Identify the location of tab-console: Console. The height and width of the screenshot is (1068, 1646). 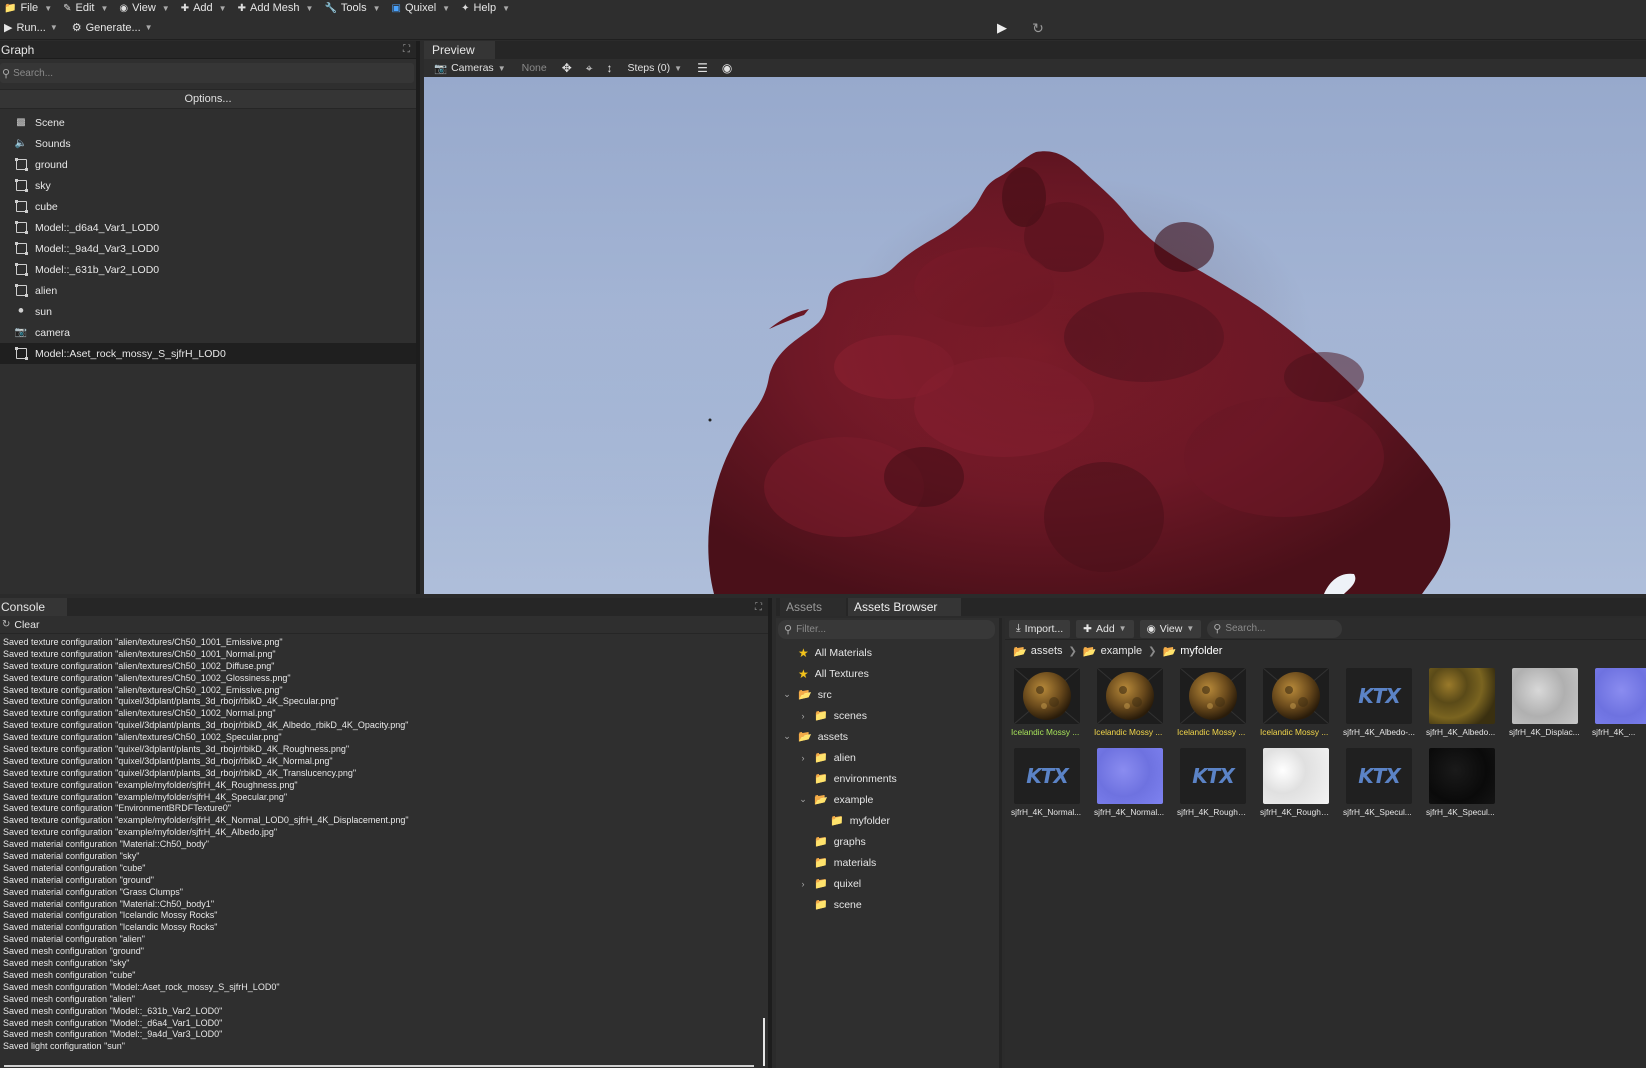
(34, 607).